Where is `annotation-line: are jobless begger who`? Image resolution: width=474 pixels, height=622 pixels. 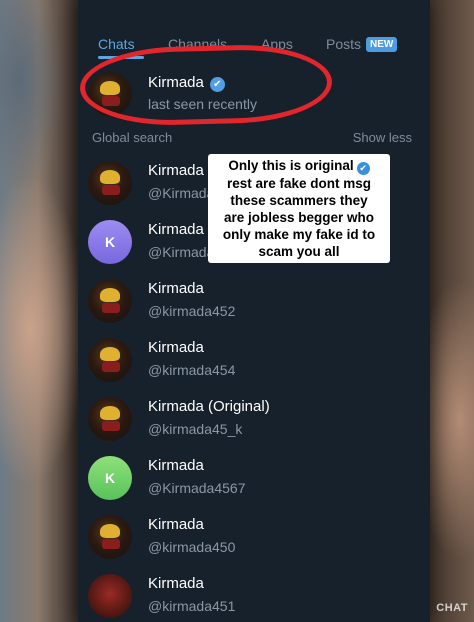 annotation-line: are jobless begger who is located at coordinates (299, 217).